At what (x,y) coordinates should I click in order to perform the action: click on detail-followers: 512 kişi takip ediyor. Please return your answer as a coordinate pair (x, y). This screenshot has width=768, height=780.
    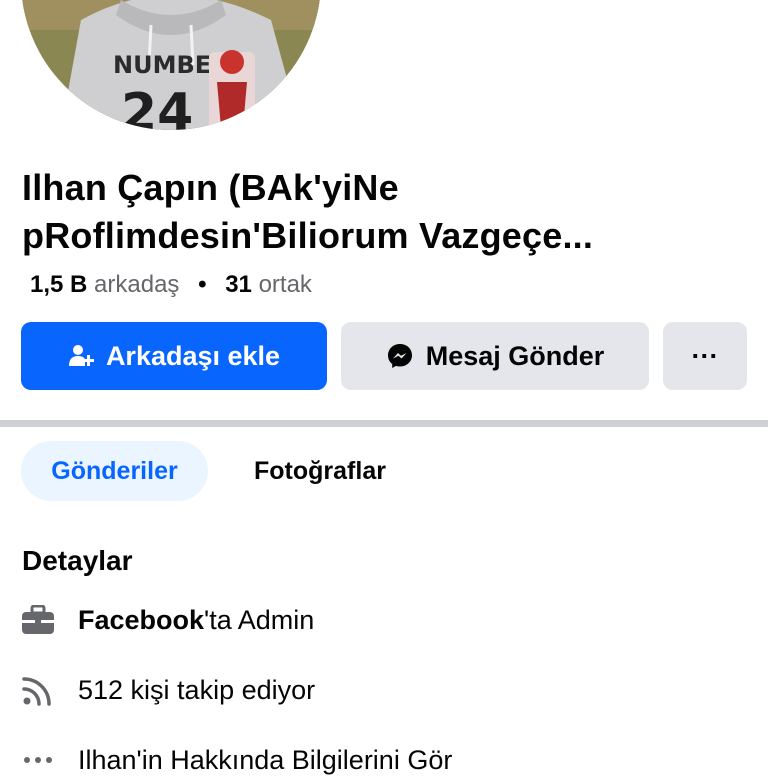
    Looking at the image, I should click on (167, 690).